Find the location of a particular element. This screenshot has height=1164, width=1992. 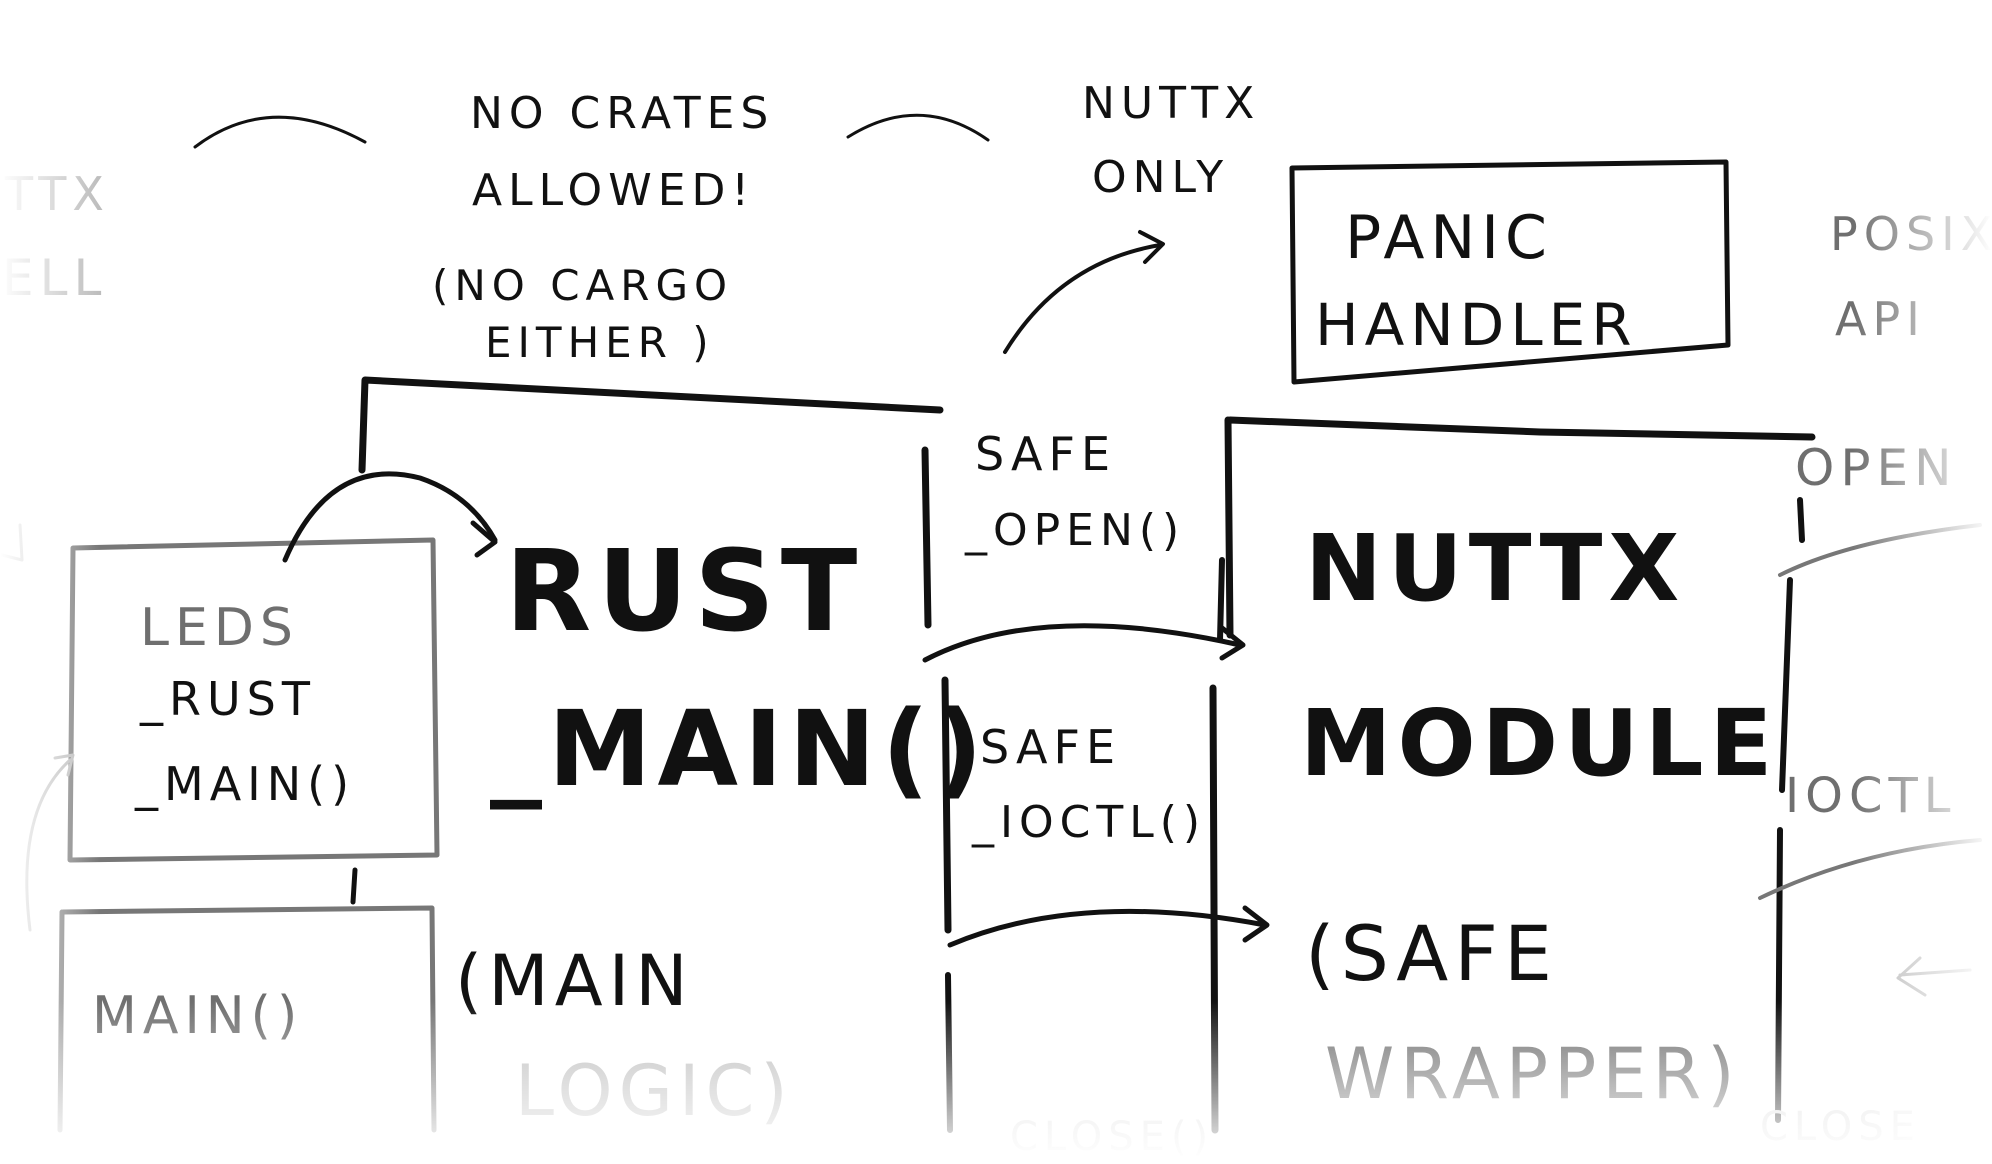

panic-handler-line2: HANDLER is located at coordinates (1476, 325).